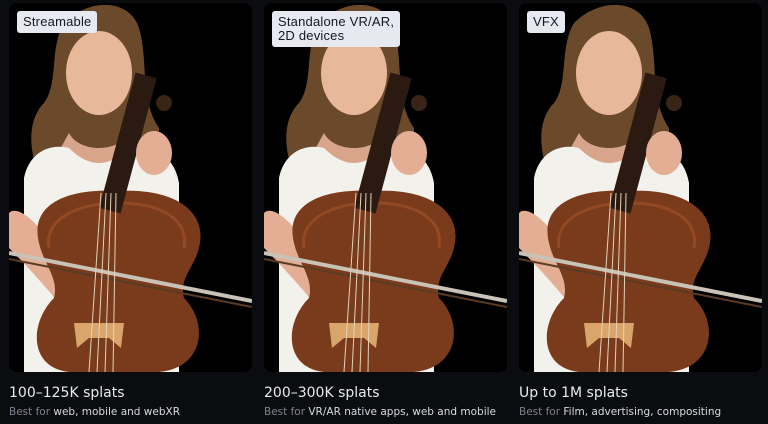 This screenshot has width=768, height=424. Describe the element at coordinates (546, 22) in the screenshot. I see `tag-label: VFX` at that location.